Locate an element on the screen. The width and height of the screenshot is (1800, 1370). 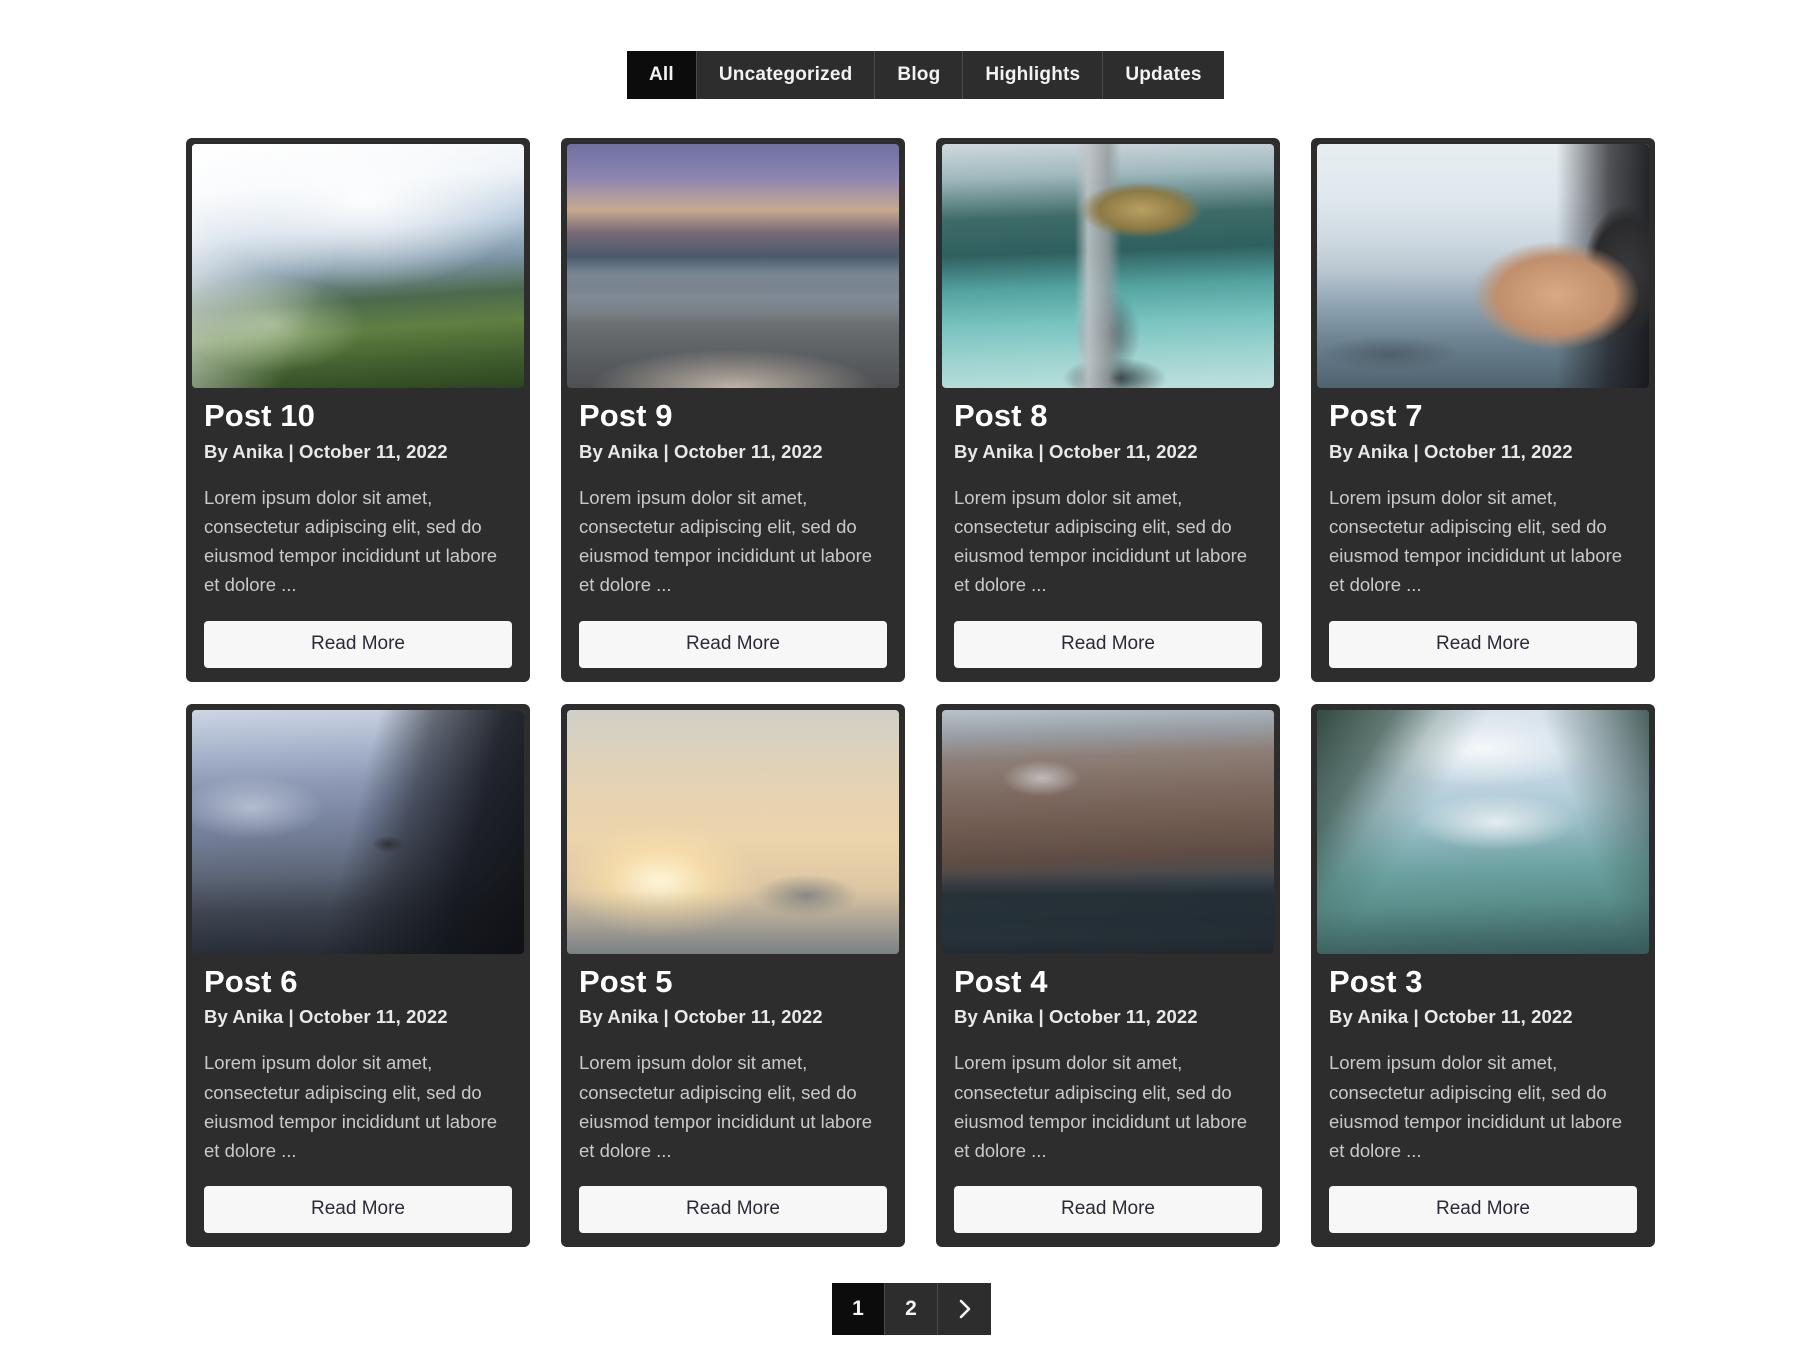
filter-tab-all: All is located at coordinates (662, 75).